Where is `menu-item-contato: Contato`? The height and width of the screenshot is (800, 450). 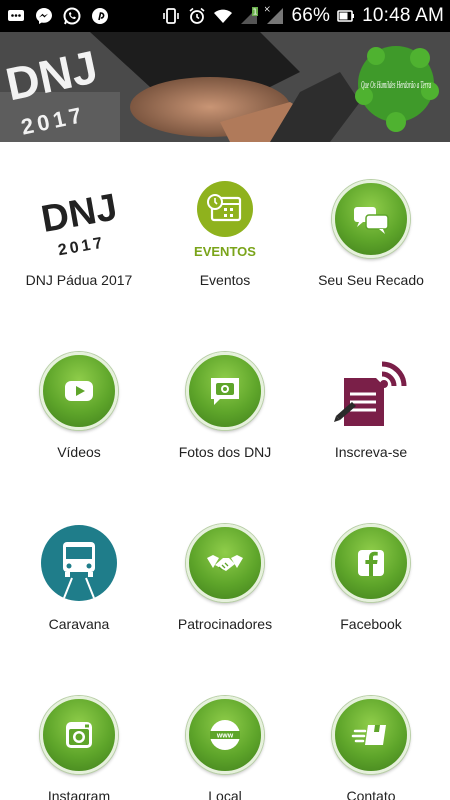
menu-item-contato: Contato is located at coordinates (371, 729).